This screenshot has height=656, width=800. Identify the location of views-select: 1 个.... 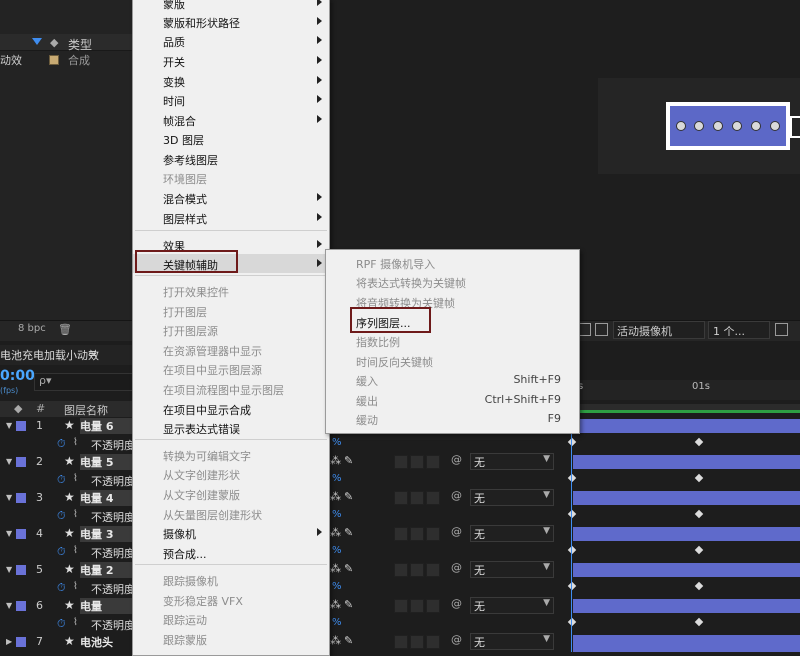
(739, 330).